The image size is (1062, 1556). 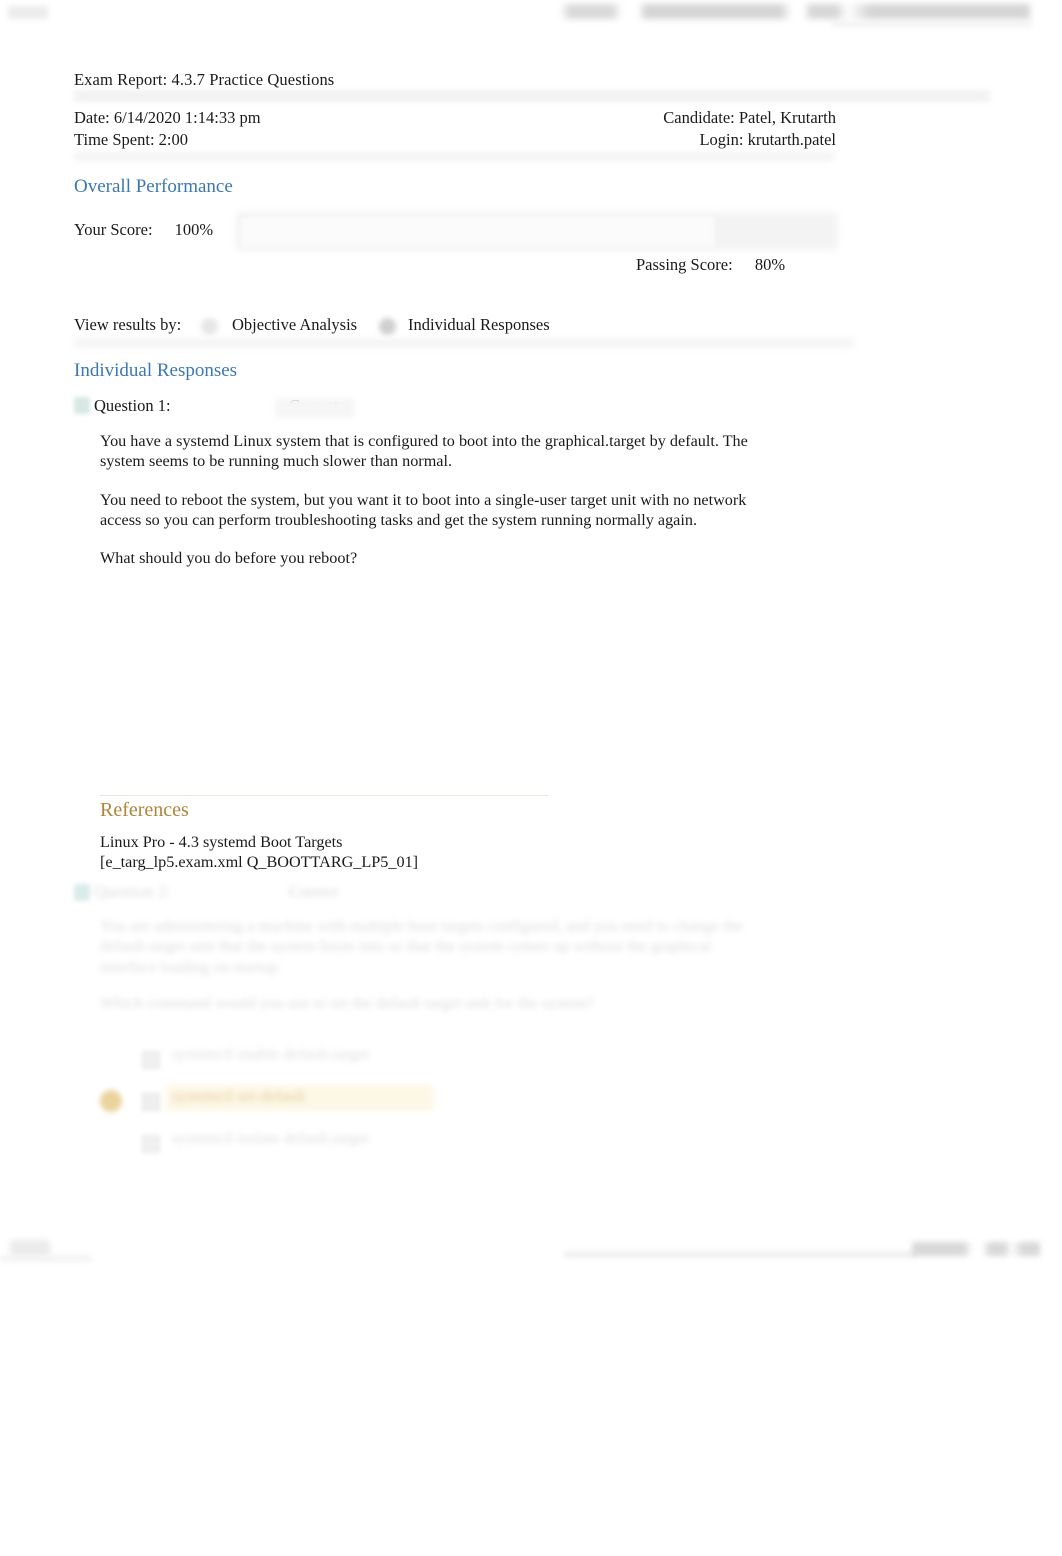 I want to click on page-title: Exam Report: 4.3.7 Practice Questions, so click(x=204, y=79).